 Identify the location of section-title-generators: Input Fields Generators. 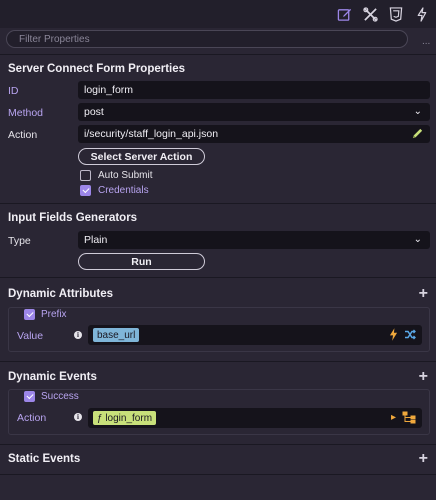
(73, 218).